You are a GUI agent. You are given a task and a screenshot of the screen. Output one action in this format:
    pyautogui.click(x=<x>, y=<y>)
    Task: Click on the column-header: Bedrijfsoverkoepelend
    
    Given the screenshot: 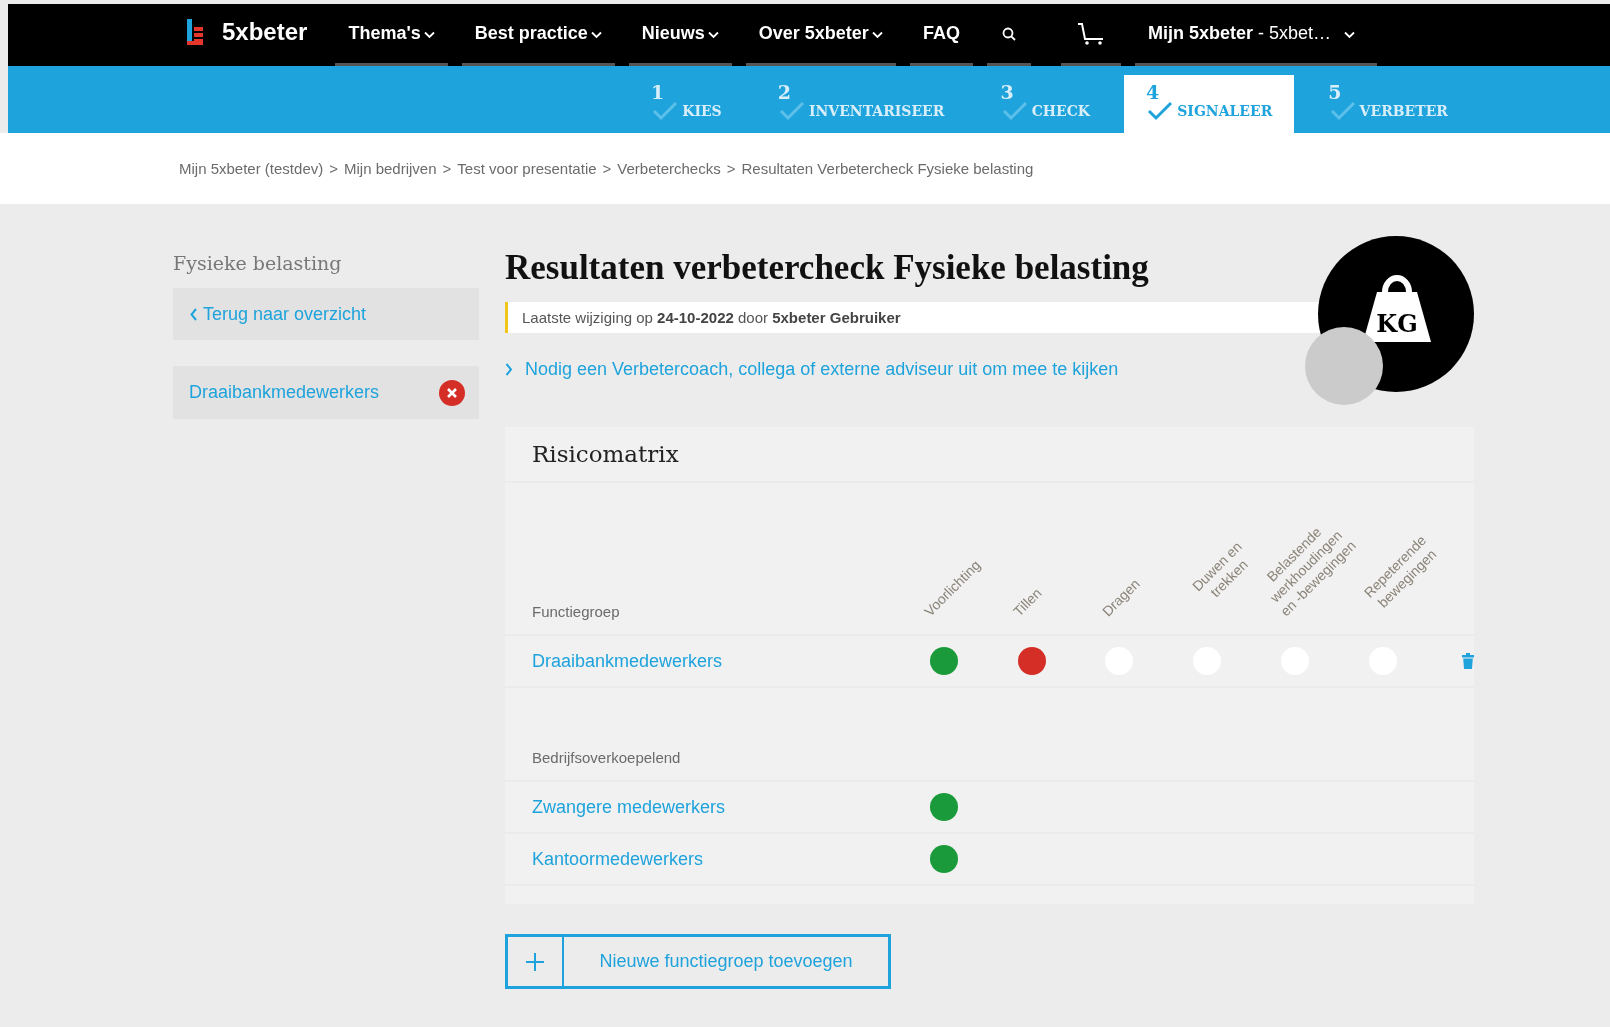 What is the action you would take?
    pyautogui.click(x=607, y=757)
    